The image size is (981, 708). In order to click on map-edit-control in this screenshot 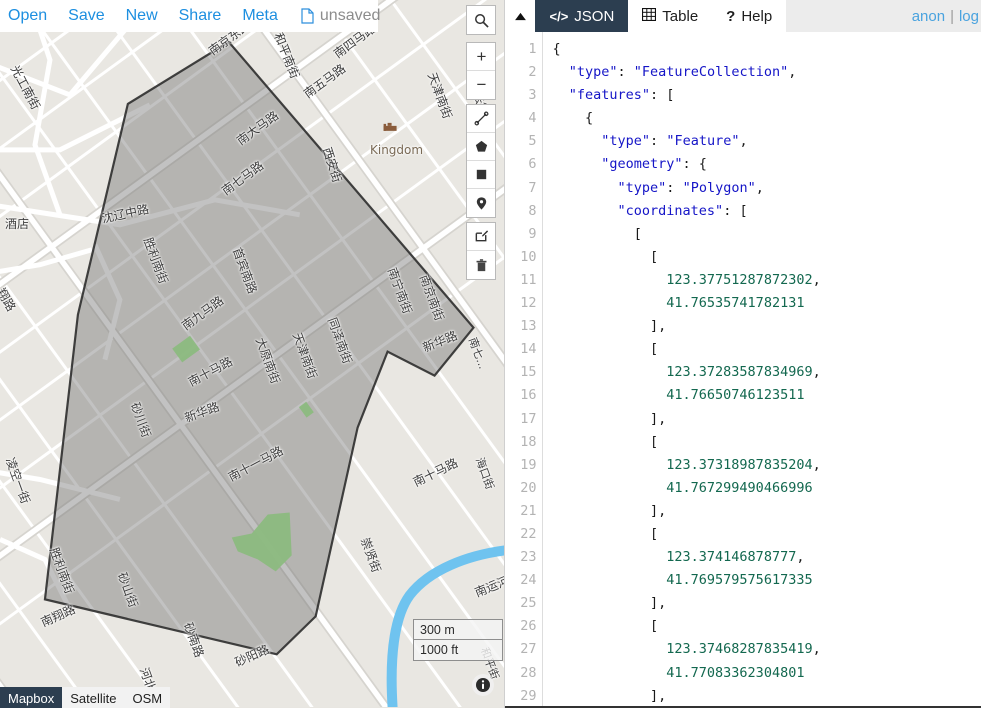, I will do `click(481, 251)`.